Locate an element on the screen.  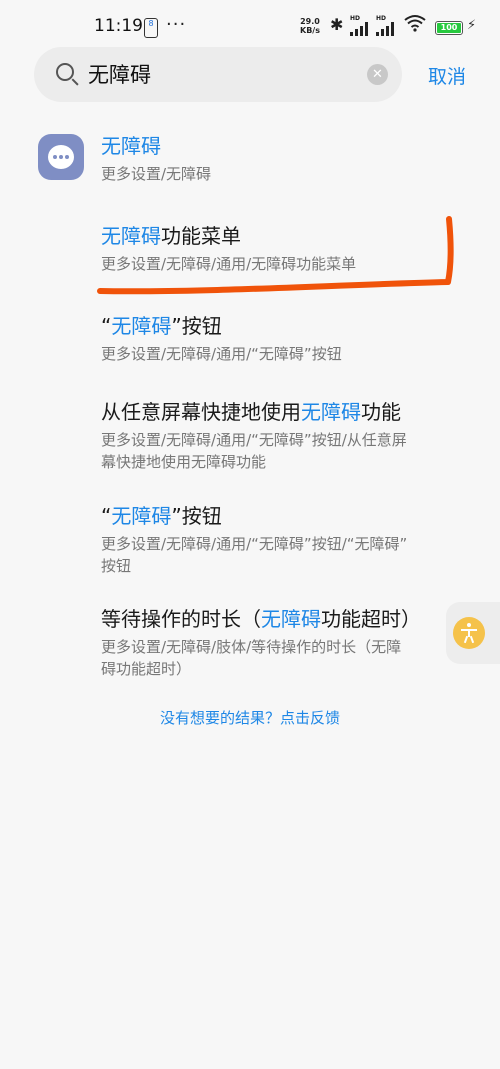
accessibility-person-icon is located at coordinates (469, 633).